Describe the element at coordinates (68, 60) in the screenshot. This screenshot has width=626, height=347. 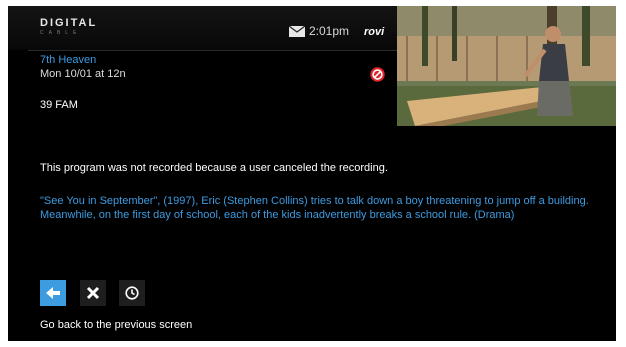
I see `program-title: 7th Heaven` at that location.